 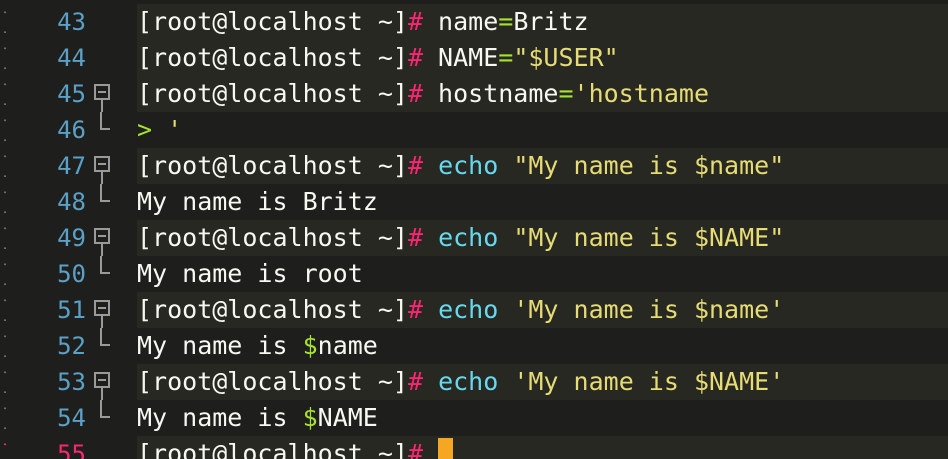 What do you see at coordinates (152, 129) in the screenshot?
I see `code-token: >` at bounding box center [152, 129].